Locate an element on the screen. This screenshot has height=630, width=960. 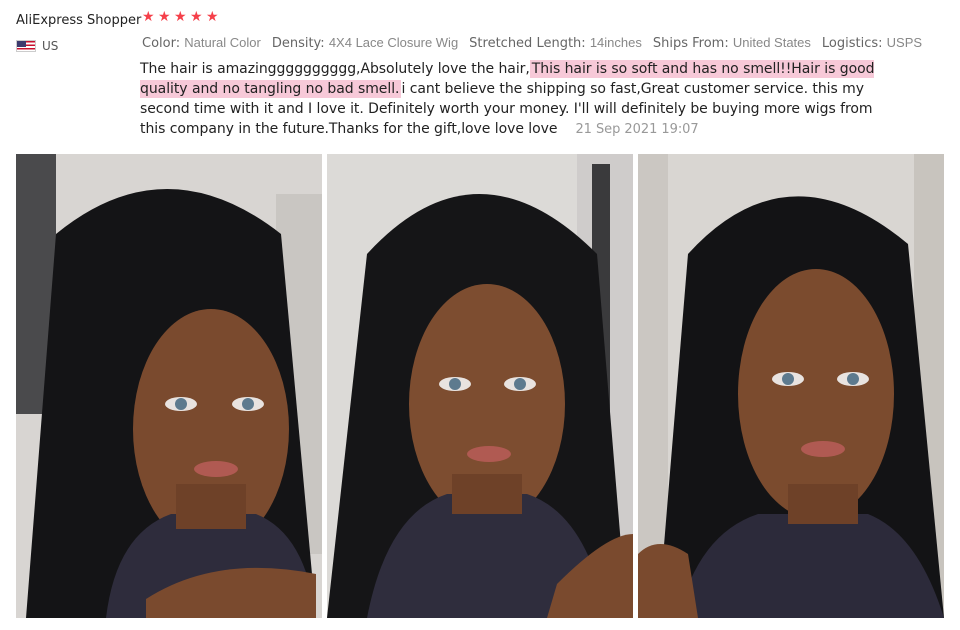
star-rating: ★ ★ ★ ★ ★ is located at coordinates (180, 17).